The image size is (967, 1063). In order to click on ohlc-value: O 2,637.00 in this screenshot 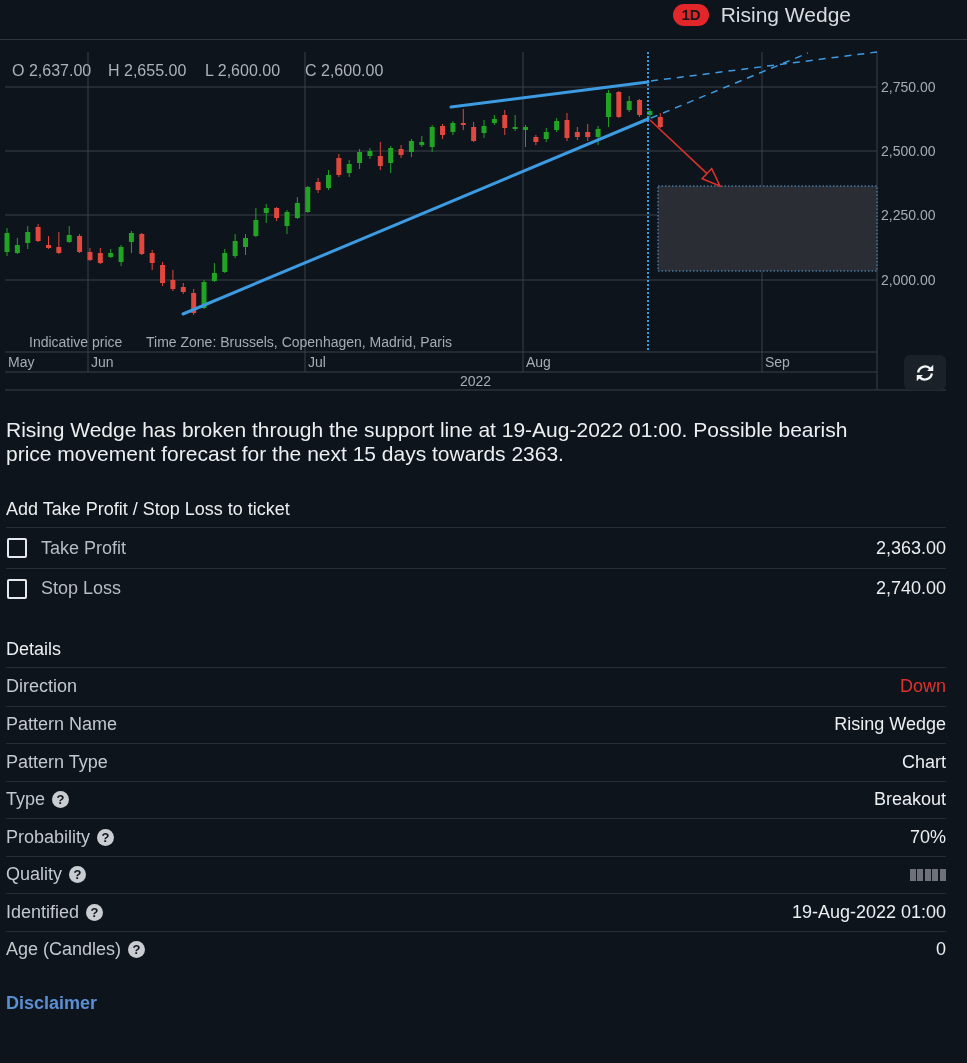, I will do `click(52, 70)`.